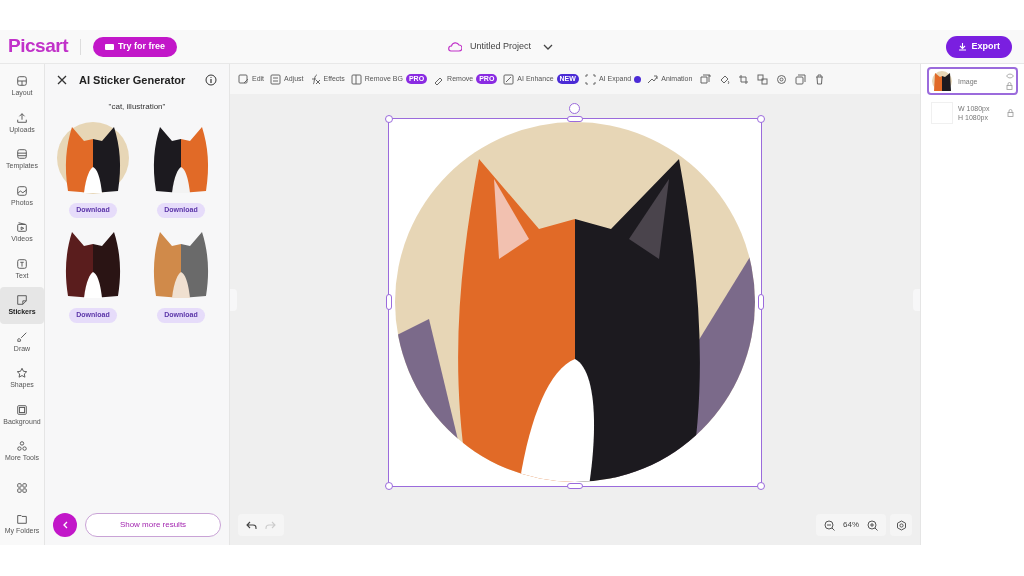 The width and height of the screenshot is (1024, 576). Describe the element at coordinates (851, 525) in the screenshot. I see `zoom-level: 64%` at that location.